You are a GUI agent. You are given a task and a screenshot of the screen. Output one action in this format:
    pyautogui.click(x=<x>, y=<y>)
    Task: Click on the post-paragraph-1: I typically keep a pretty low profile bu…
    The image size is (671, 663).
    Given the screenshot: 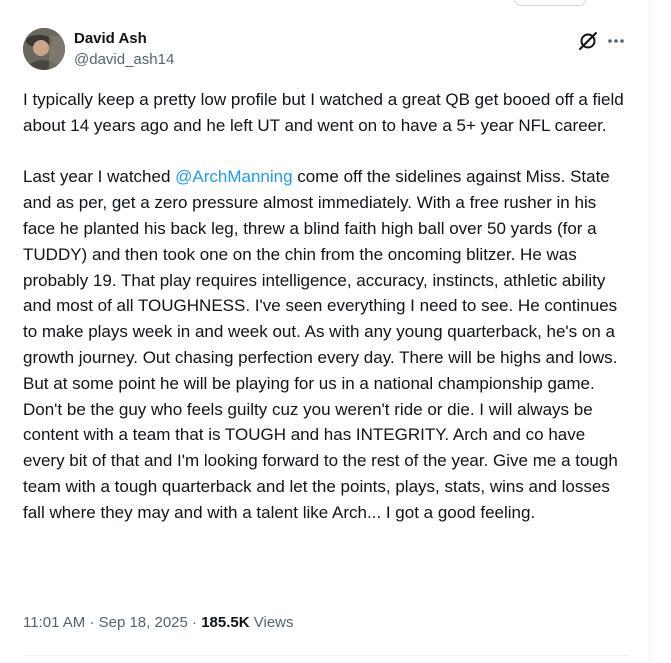 What is the action you would take?
    pyautogui.click(x=326, y=112)
    